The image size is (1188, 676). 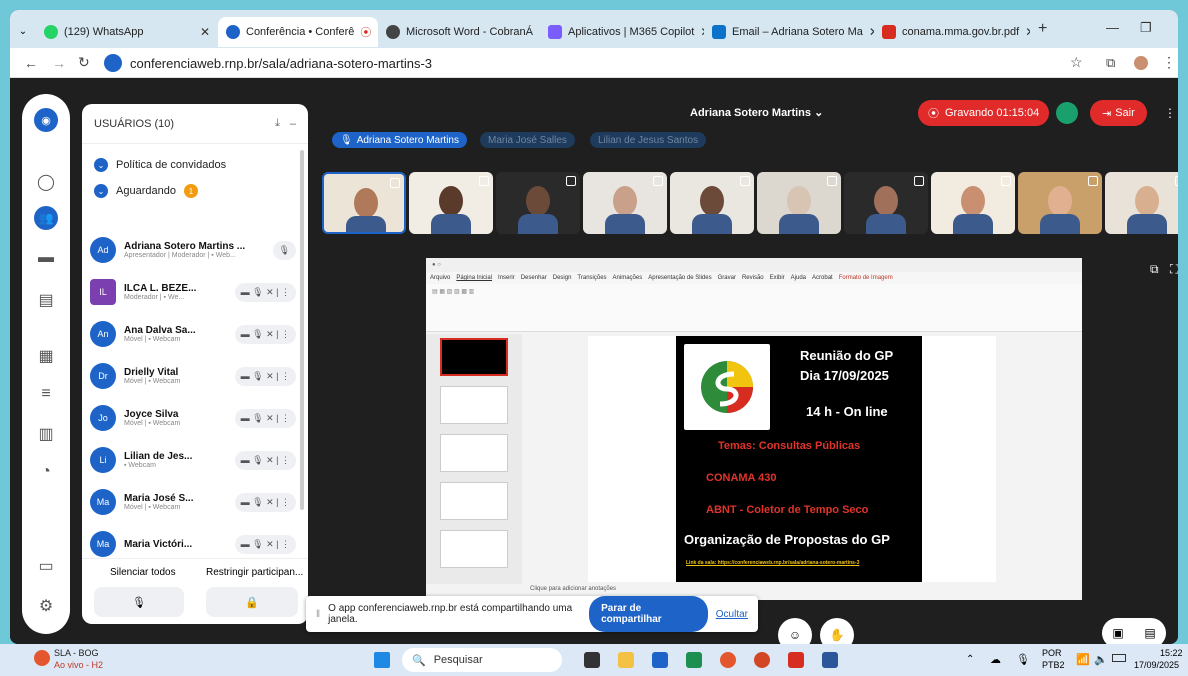 What do you see at coordinates (195, 165) in the screenshot?
I see `guest-policy-toggle: ⌄ Política de convidados` at bounding box center [195, 165].